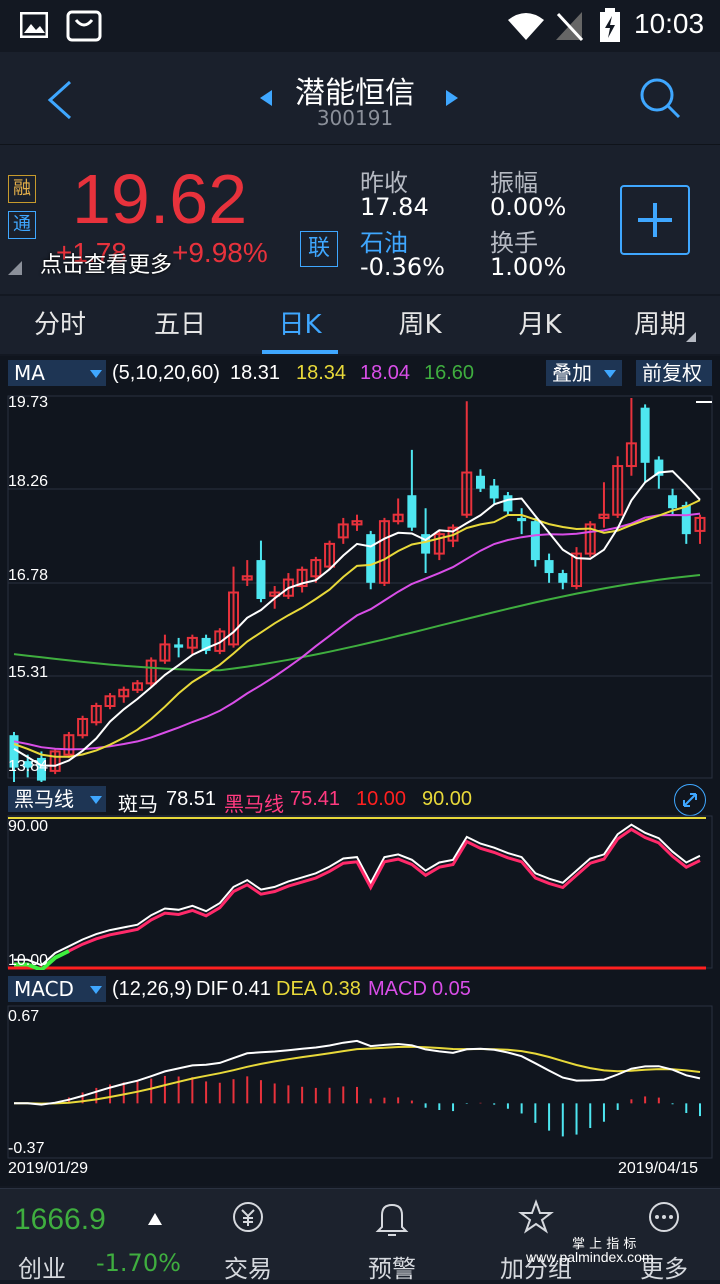 The width and height of the screenshot is (720, 1284). Describe the element at coordinates (590, 1257) in the screenshot. I see `watermark-url: www.palmindex.com` at that location.